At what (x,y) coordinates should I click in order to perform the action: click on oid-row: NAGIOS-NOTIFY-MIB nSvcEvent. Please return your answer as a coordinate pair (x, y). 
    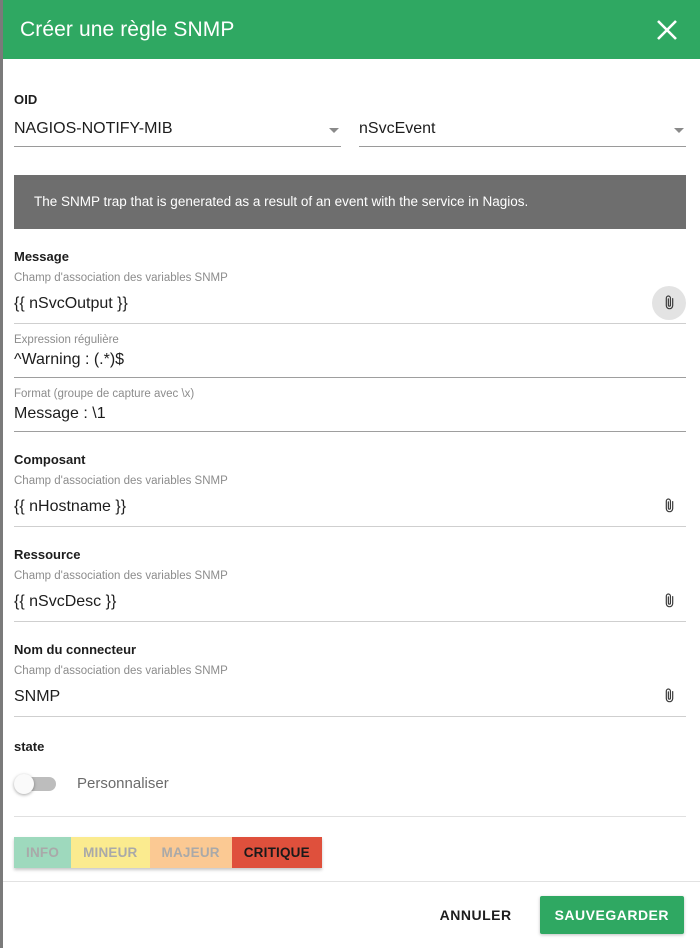
    Looking at the image, I should click on (350, 133).